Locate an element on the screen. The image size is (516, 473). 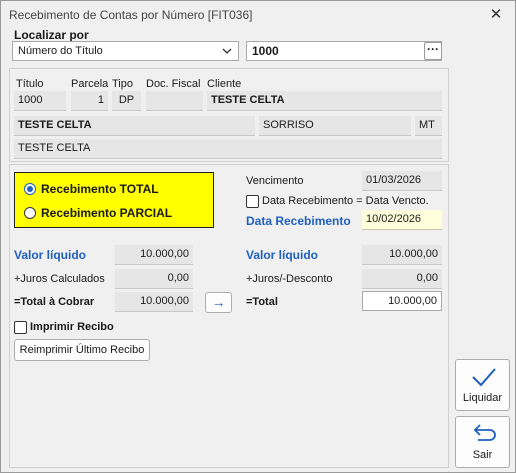
liquidar-button: Liquidar is located at coordinates (482, 385).